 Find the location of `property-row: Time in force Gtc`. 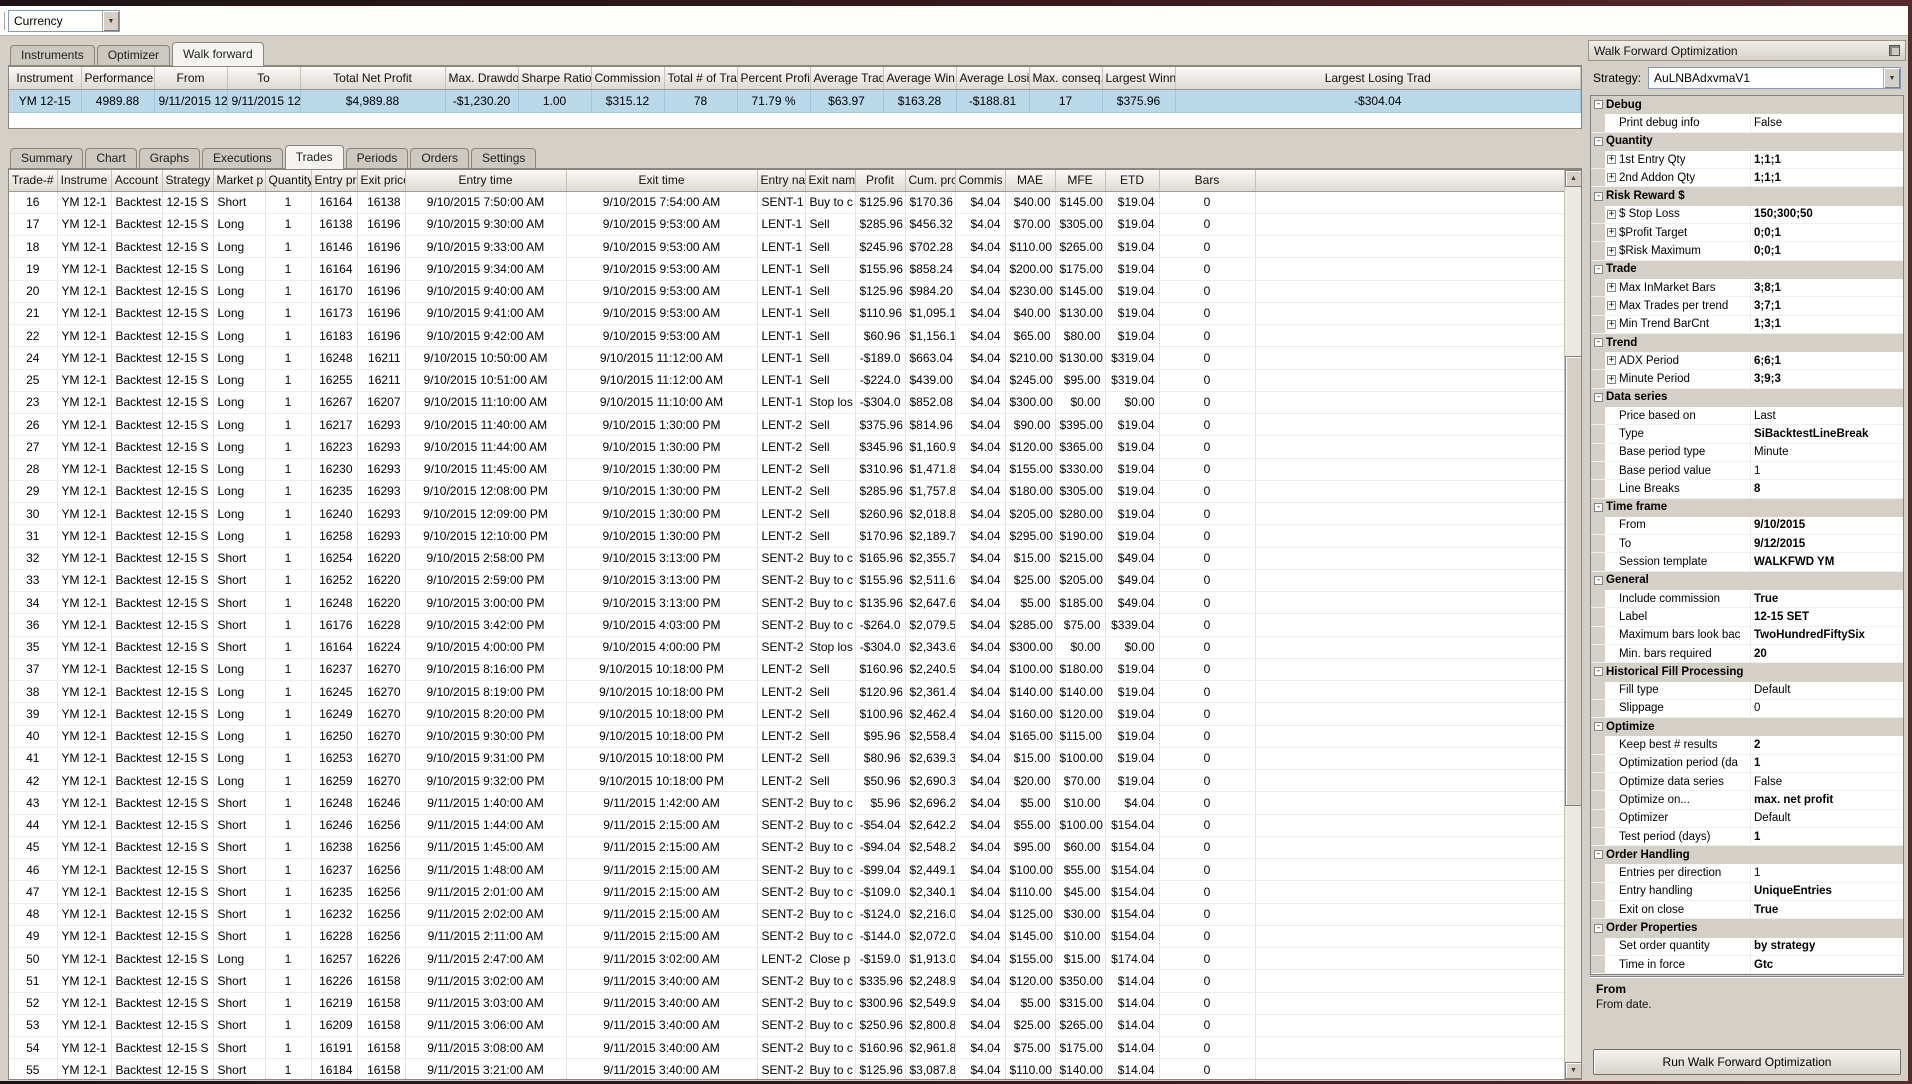

property-row: Time in force Gtc is located at coordinates (1747, 964).